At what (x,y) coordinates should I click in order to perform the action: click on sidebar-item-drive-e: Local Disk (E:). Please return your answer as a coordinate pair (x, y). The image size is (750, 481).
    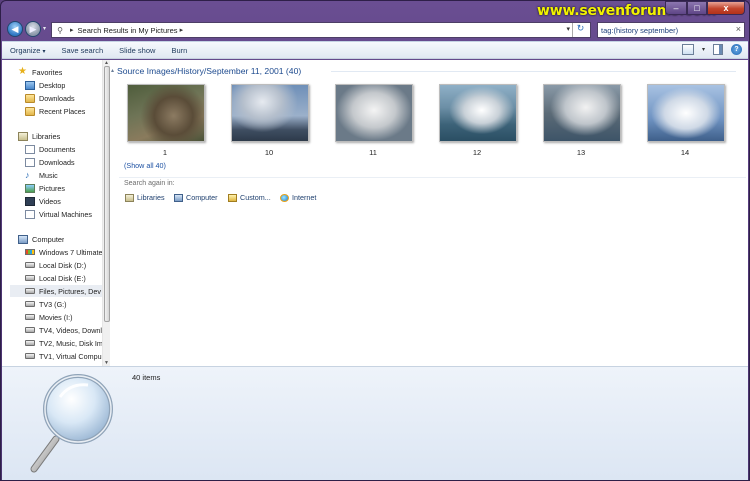
    Looking at the image, I should click on (63, 278).